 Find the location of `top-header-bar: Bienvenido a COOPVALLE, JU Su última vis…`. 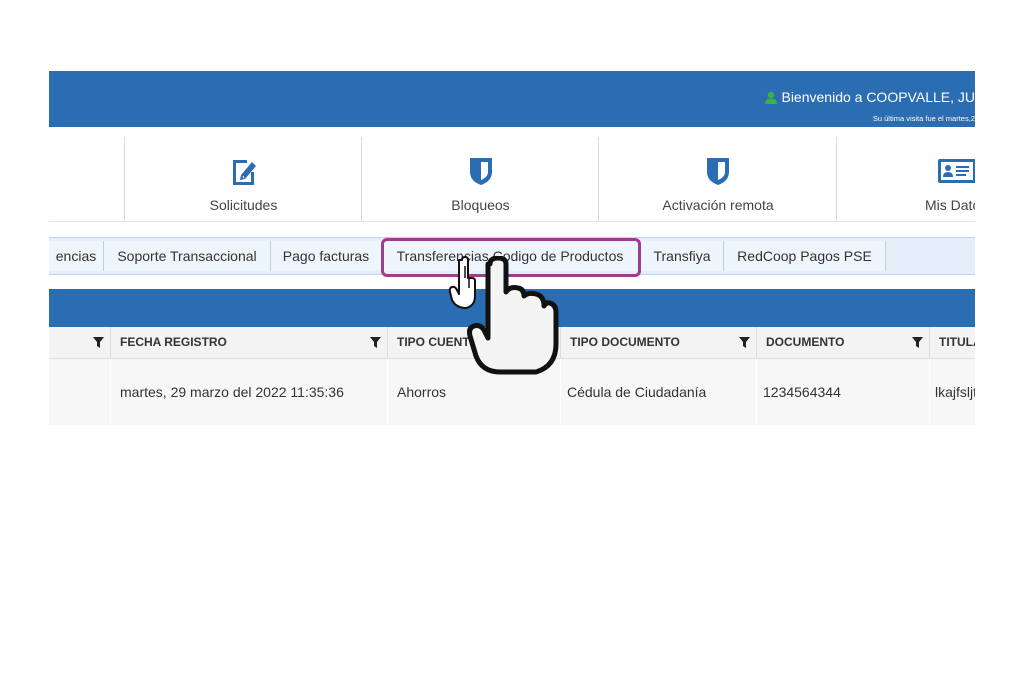

top-header-bar: Bienvenido a COOPVALLE, JU Su última vis… is located at coordinates (512, 99).